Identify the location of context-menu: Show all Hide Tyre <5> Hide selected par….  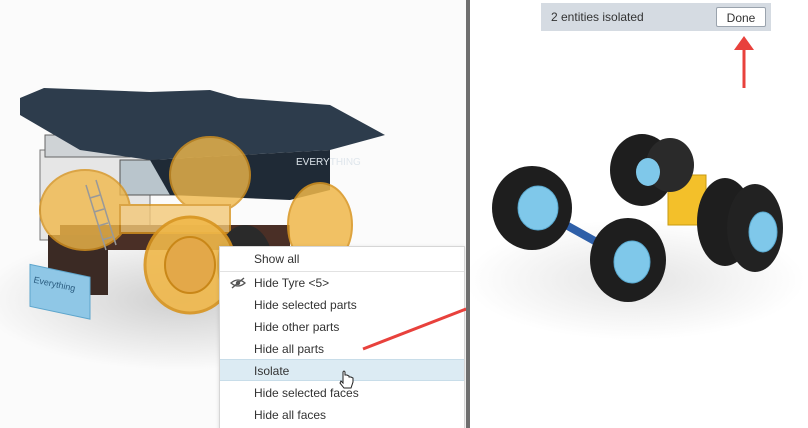
(342, 337).